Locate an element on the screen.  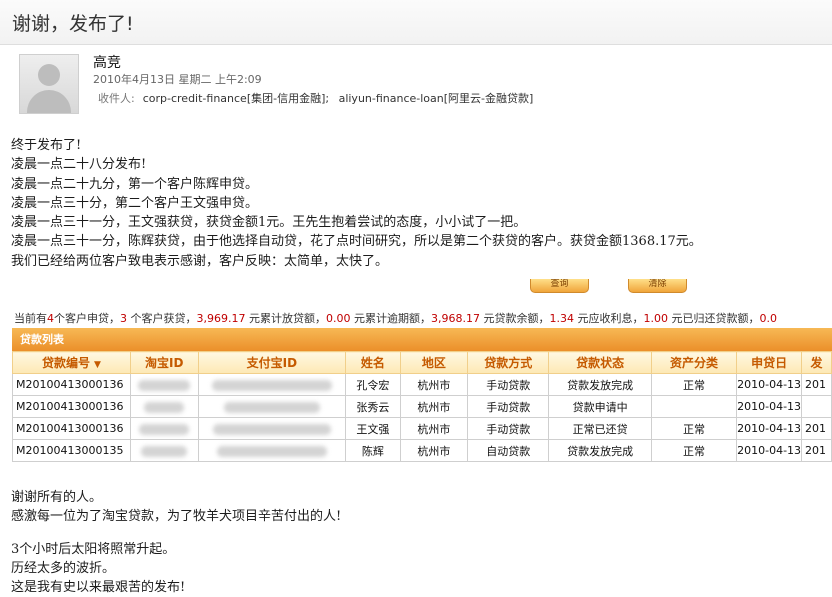
column-header: 申贷日 is located at coordinates (769, 362).